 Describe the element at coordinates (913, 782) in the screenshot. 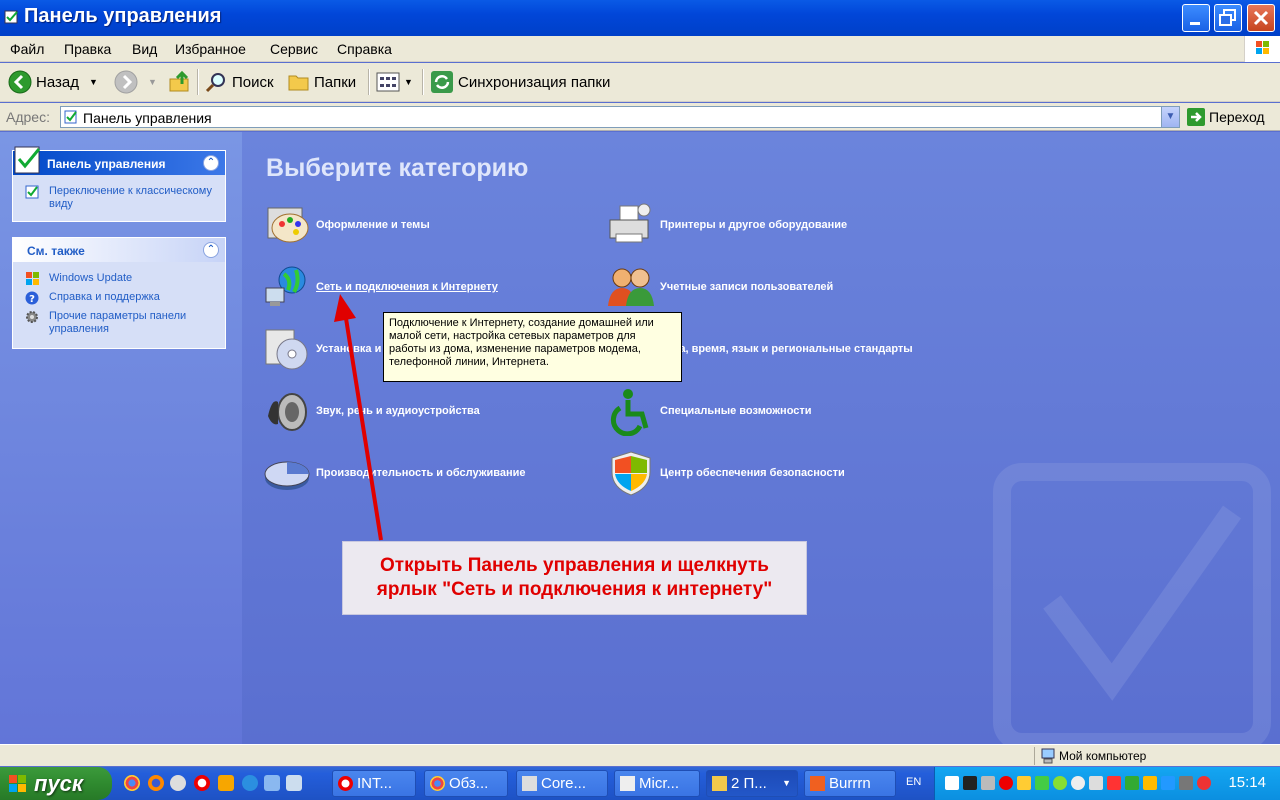

I see `language-indicator: EN` at that location.